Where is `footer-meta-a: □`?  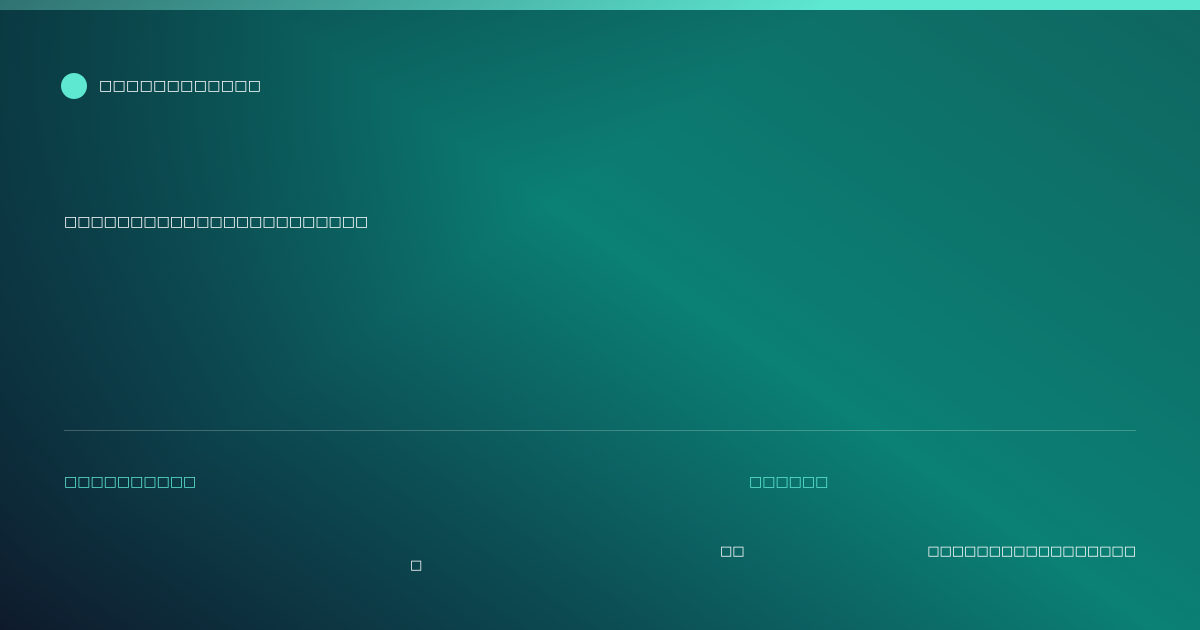
footer-meta-a: □ is located at coordinates (416, 565).